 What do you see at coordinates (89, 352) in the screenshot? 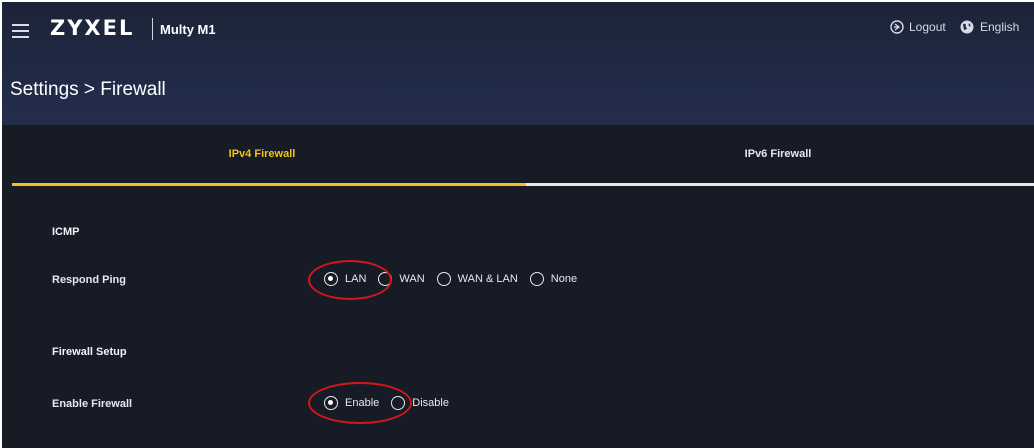
I see `firewall-setup-section-title: Firewall Setup` at bounding box center [89, 352].